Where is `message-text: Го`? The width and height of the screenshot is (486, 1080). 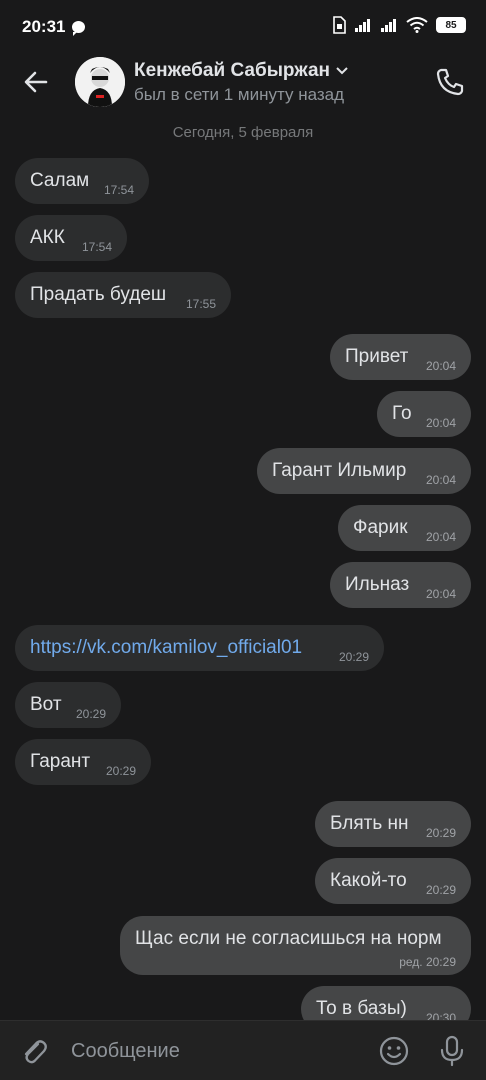
message-text: Го is located at coordinates (402, 413).